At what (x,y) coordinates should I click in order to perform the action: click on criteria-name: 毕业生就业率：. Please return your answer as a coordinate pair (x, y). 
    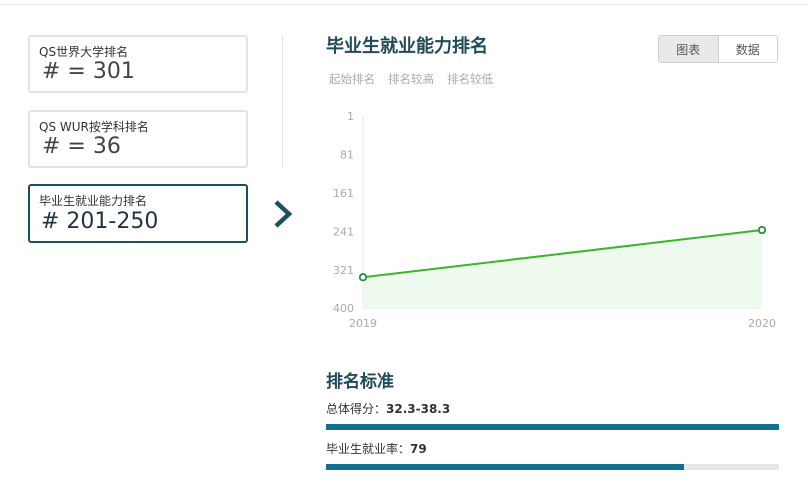
    Looking at the image, I should click on (368, 449).